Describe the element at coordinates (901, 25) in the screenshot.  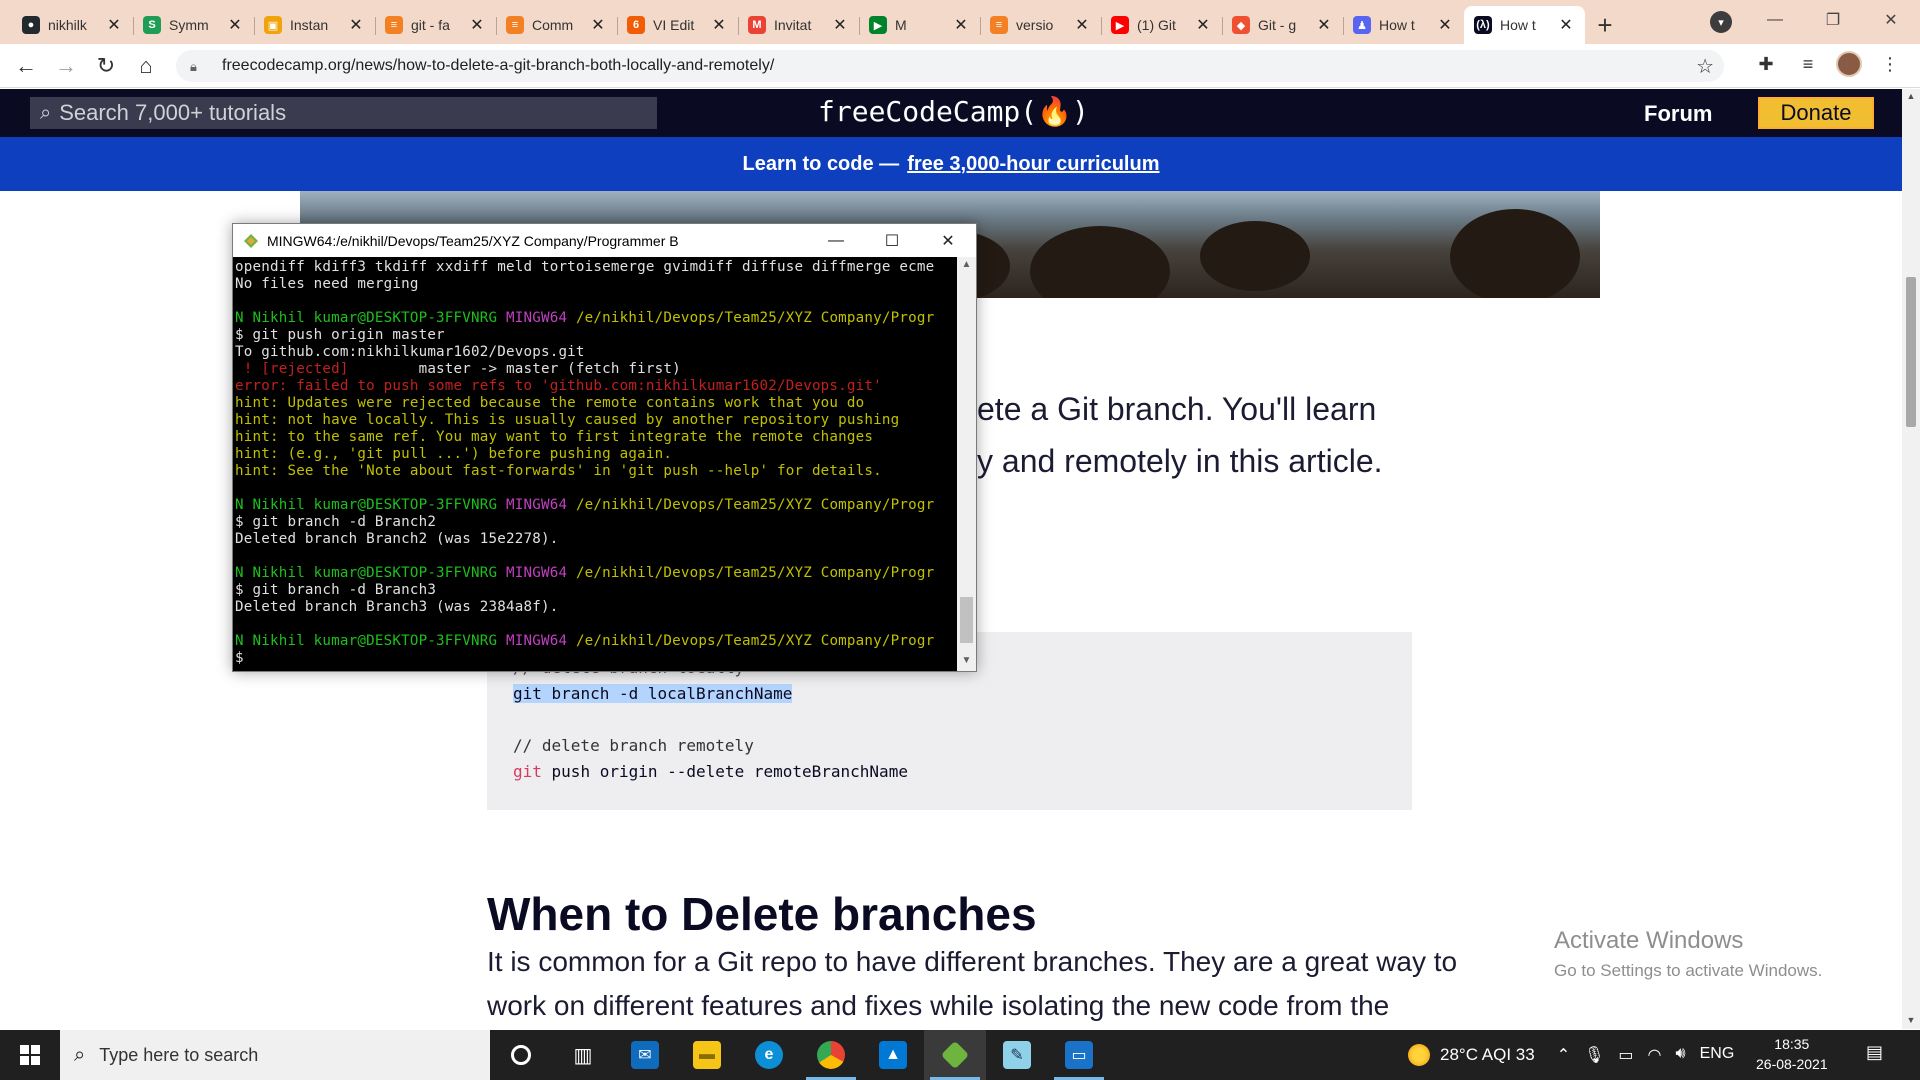
I see `tab-title: M` at that location.